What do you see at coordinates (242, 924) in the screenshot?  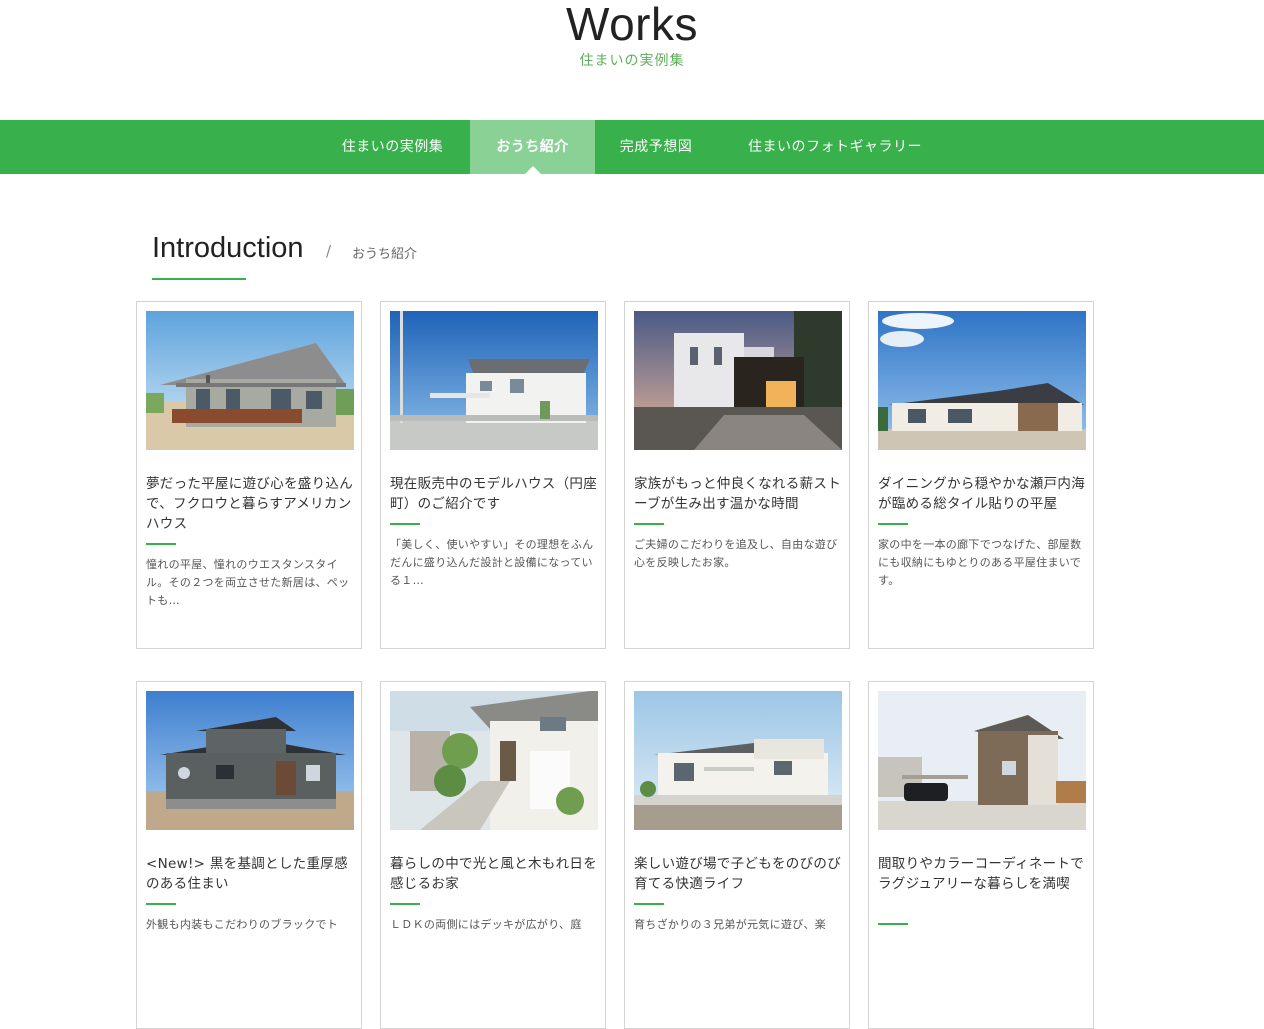 I see `card-description: 外観も内装もこだわりのブラックでト` at bounding box center [242, 924].